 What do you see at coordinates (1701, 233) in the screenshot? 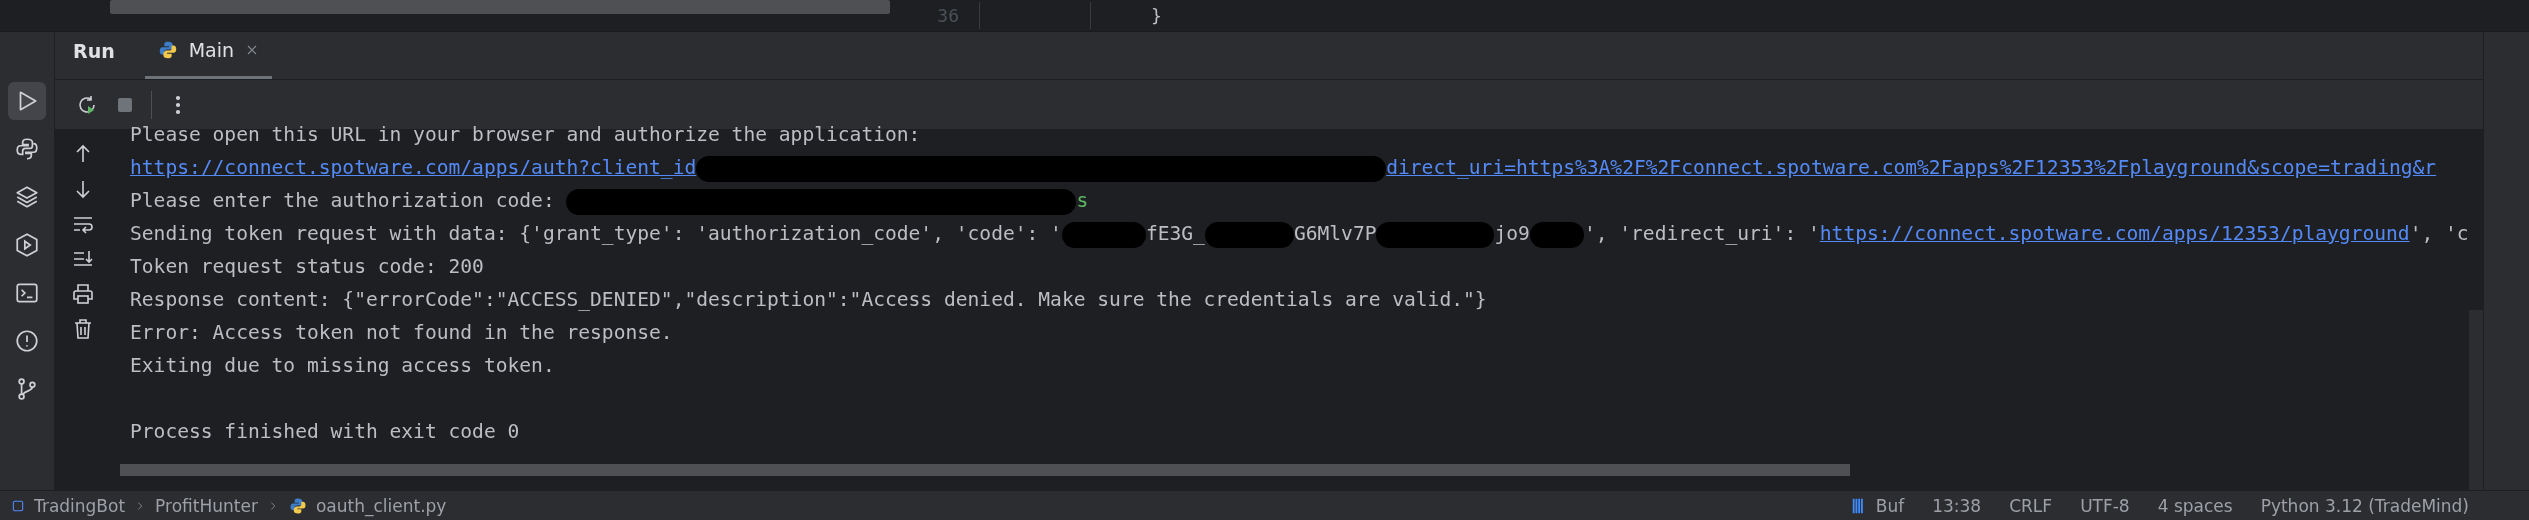
I see `console-text: ', 'redirect_uri': '` at bounding box center [1701, 233].